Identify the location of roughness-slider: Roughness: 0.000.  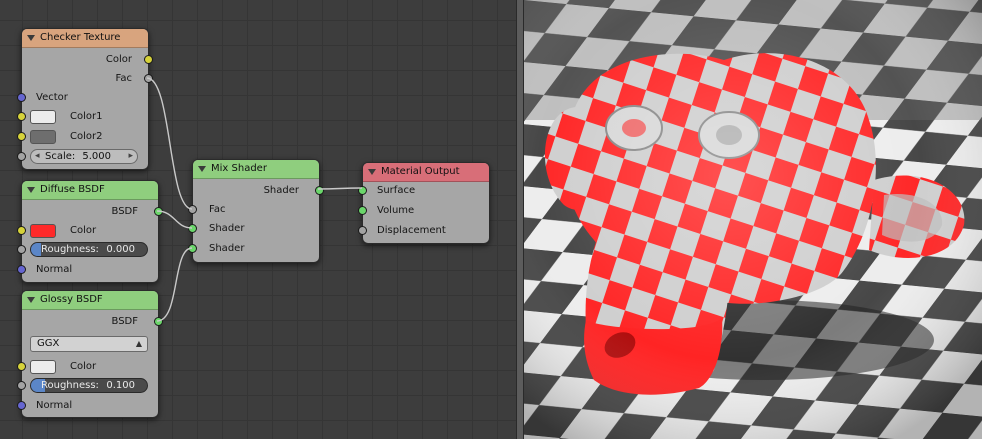
(89, 249).